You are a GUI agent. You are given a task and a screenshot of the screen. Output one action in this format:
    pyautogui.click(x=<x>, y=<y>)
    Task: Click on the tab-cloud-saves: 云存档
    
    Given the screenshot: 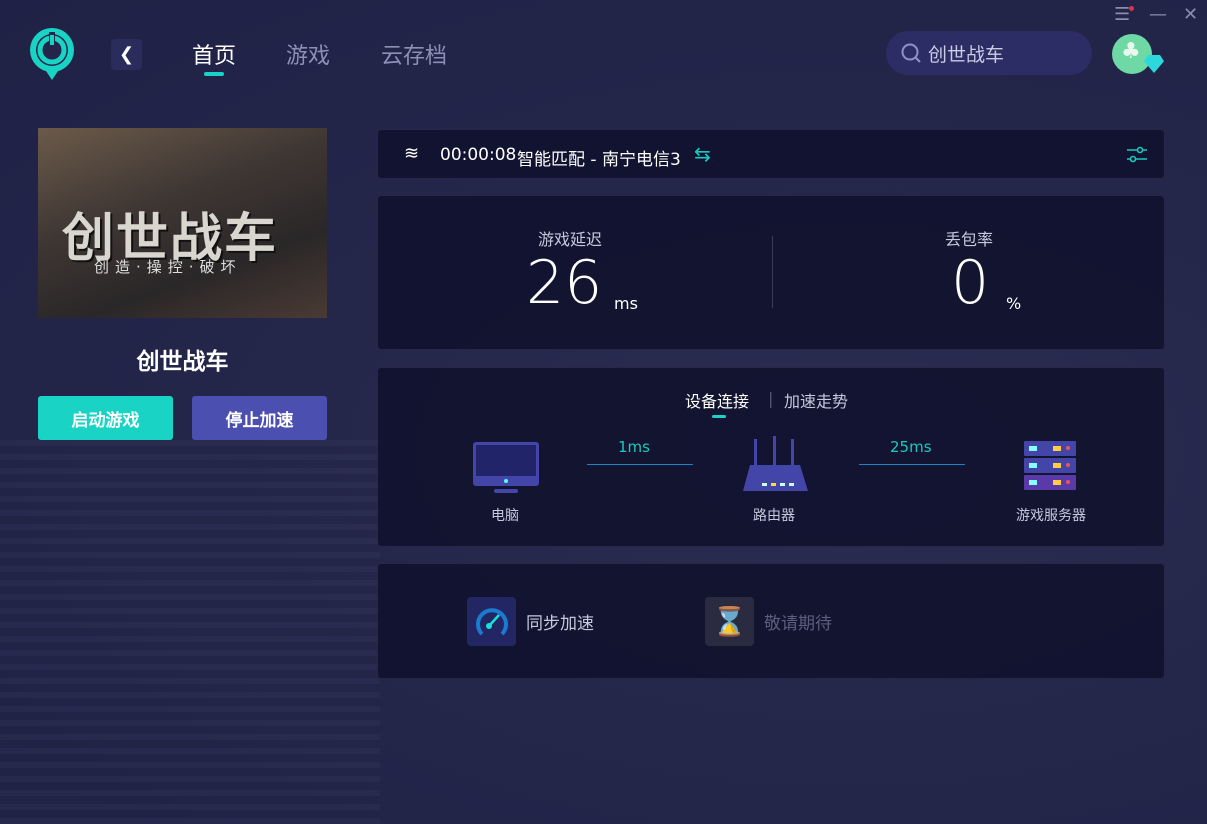 What is the action you would take?
    pyautogui.click(x=414, y=54)
    